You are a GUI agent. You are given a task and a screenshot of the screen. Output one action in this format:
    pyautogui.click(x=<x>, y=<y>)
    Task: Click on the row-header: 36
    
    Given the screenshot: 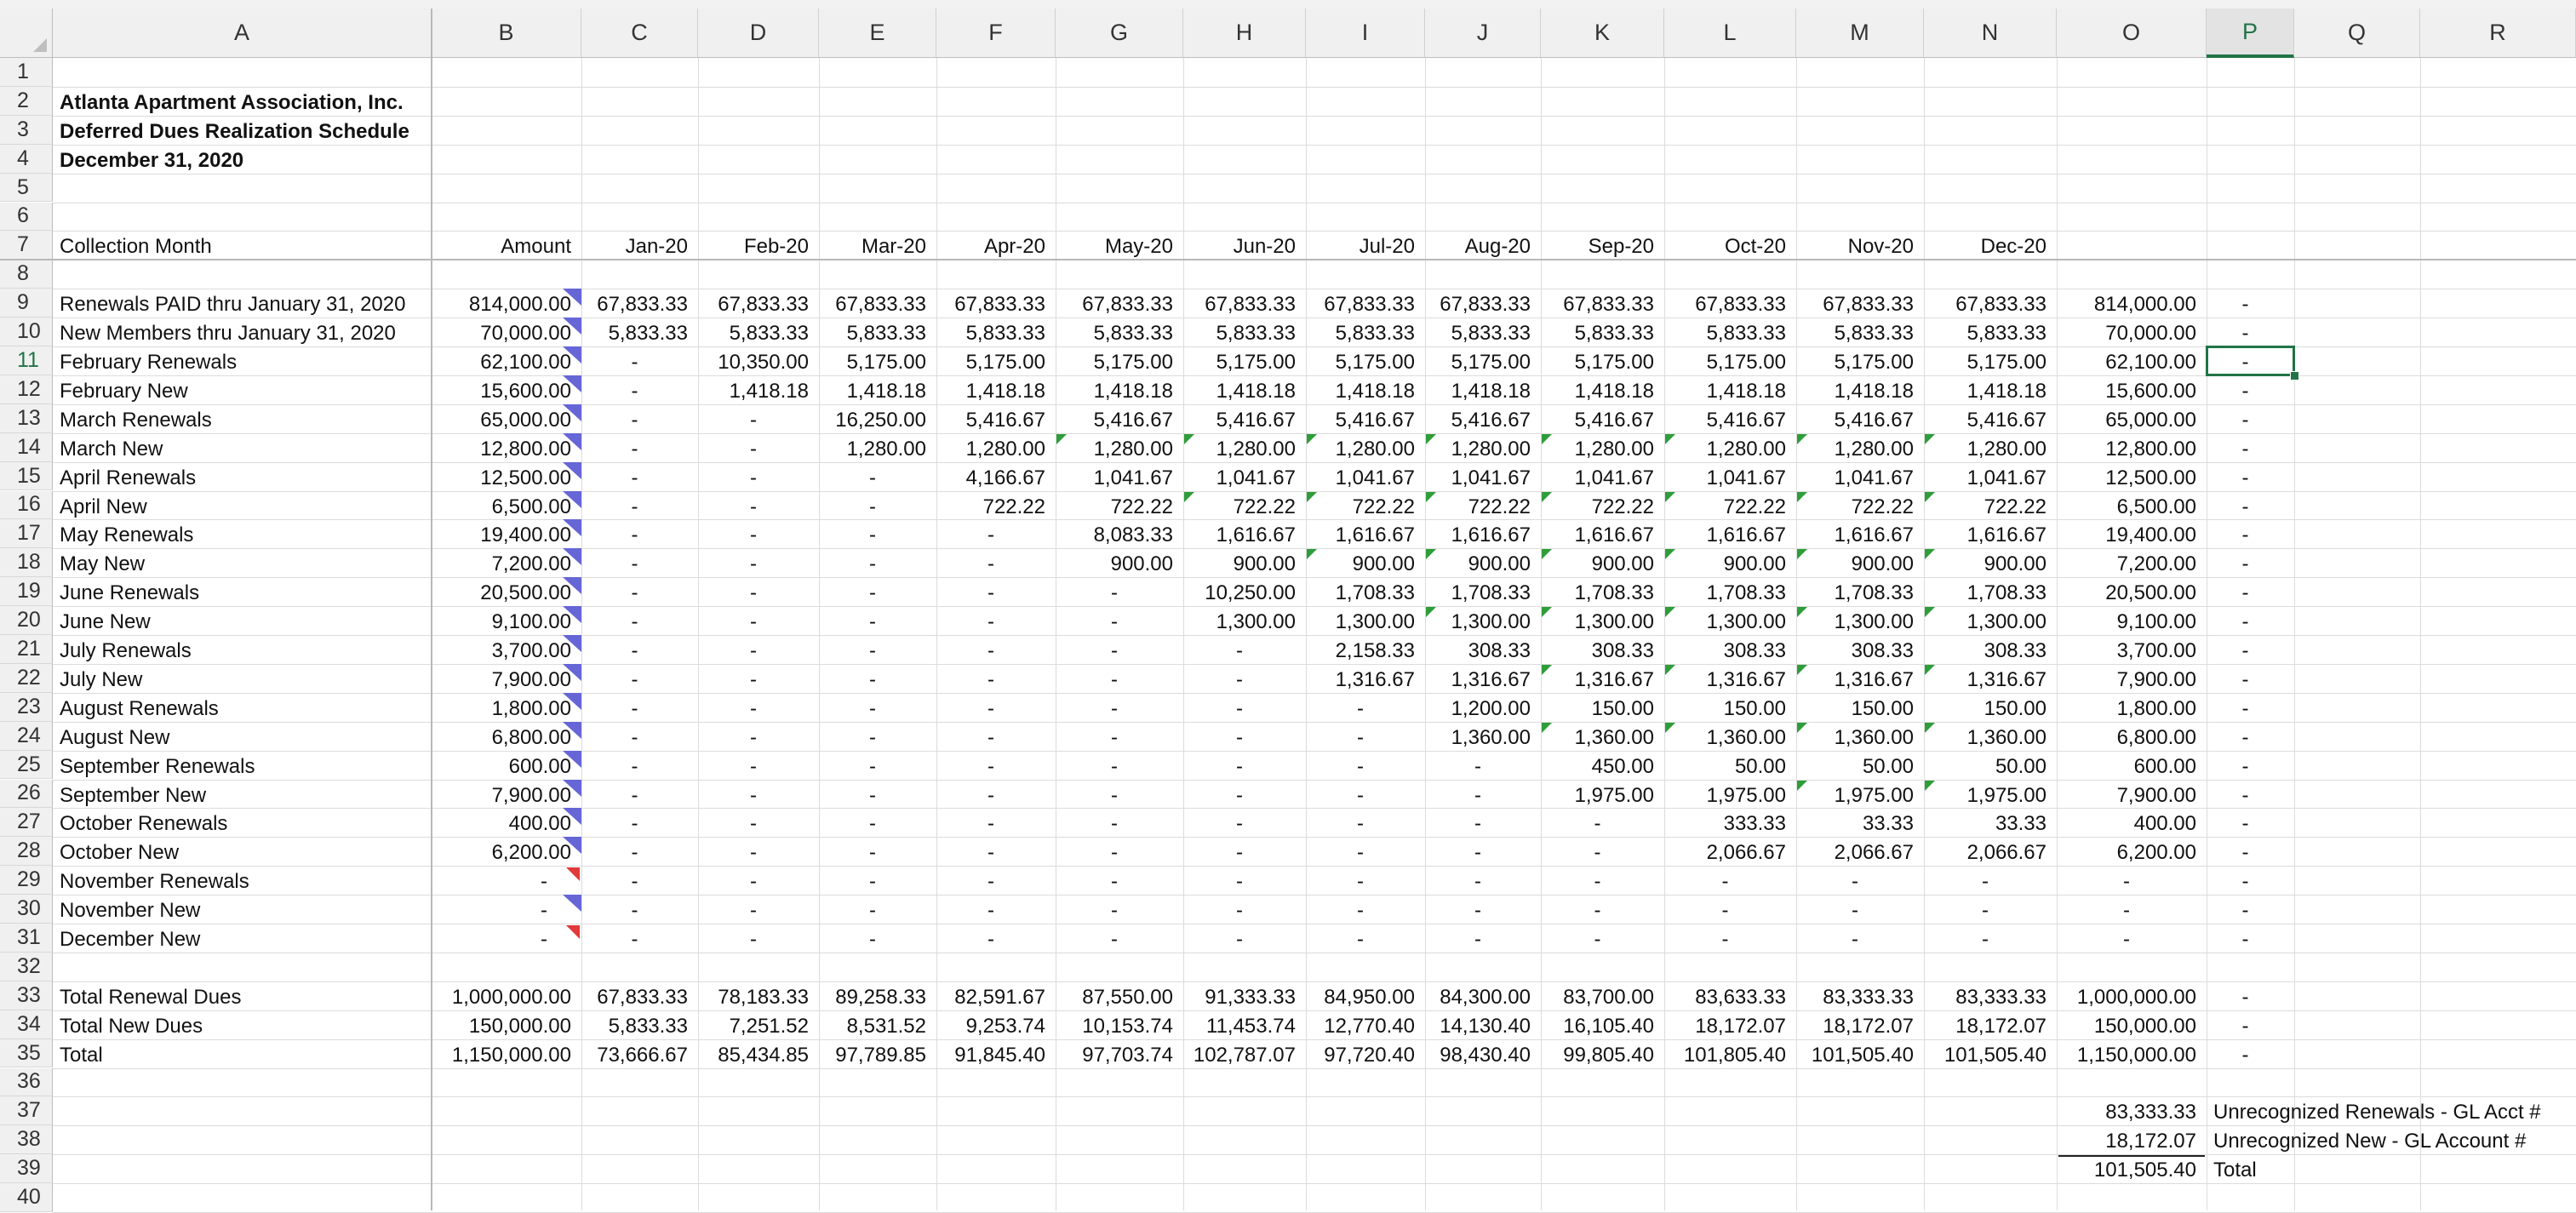 What is the action you would take?
    pyautogui.click(x=27, y=1082)
    